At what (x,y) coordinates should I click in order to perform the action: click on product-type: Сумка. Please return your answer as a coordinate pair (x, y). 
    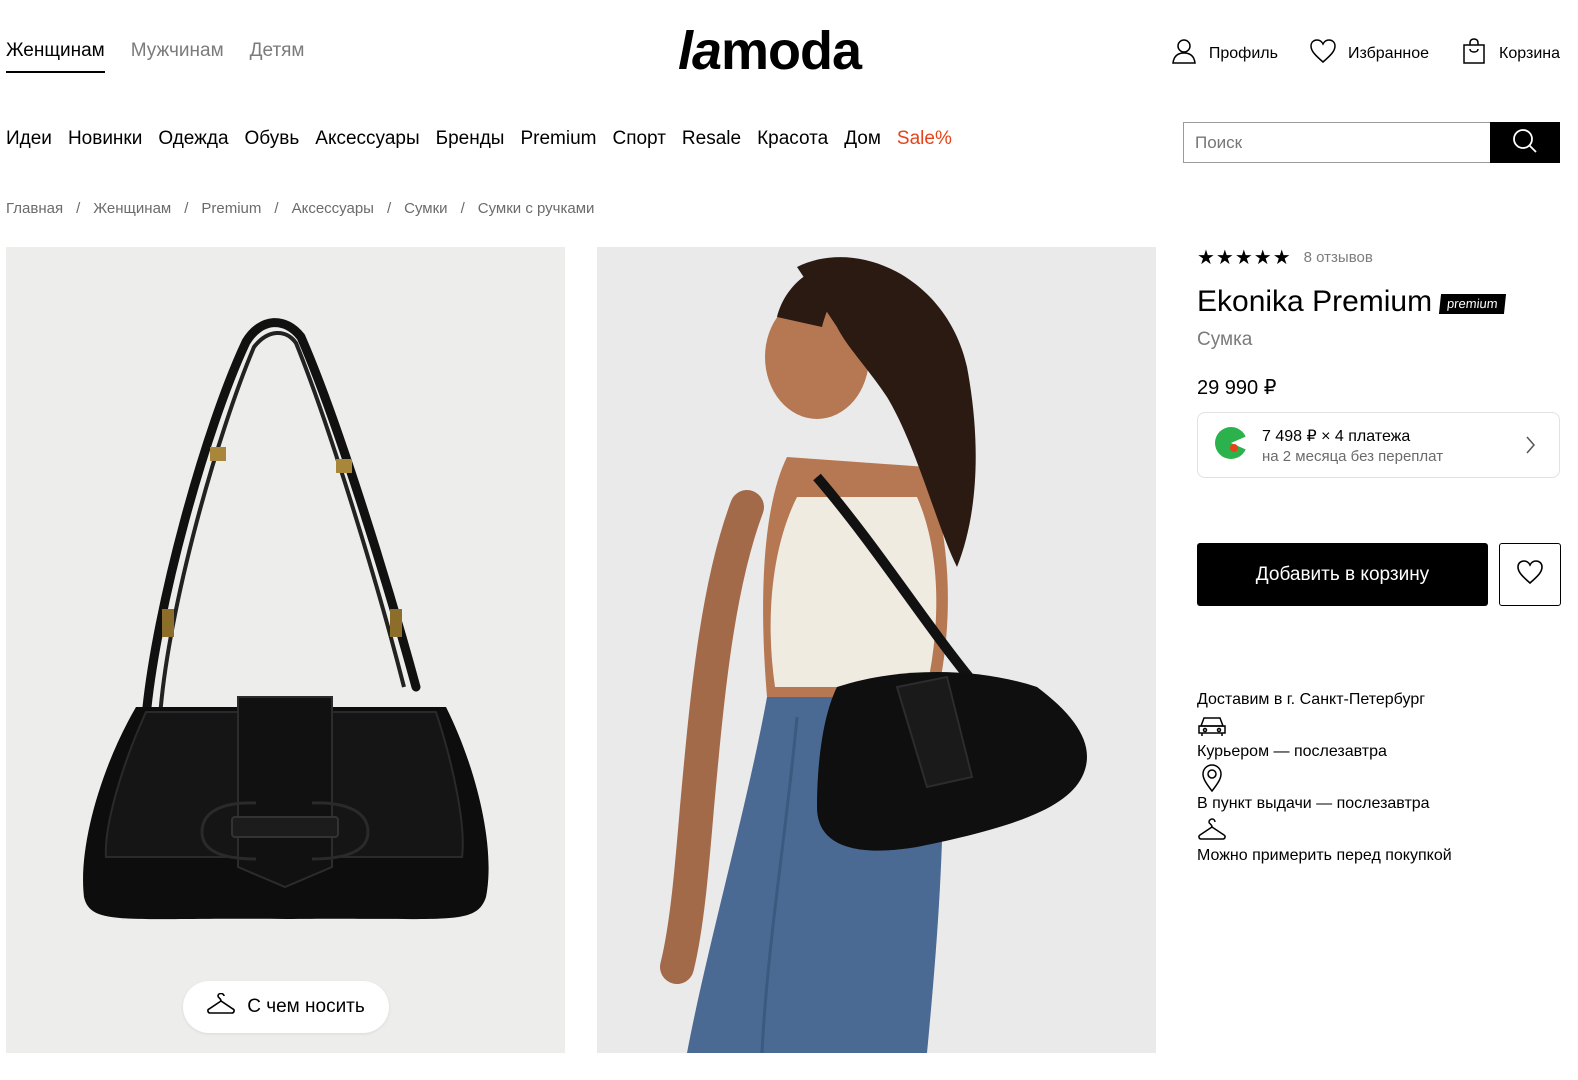
    Looking at the image, I should click on (1225, 339).